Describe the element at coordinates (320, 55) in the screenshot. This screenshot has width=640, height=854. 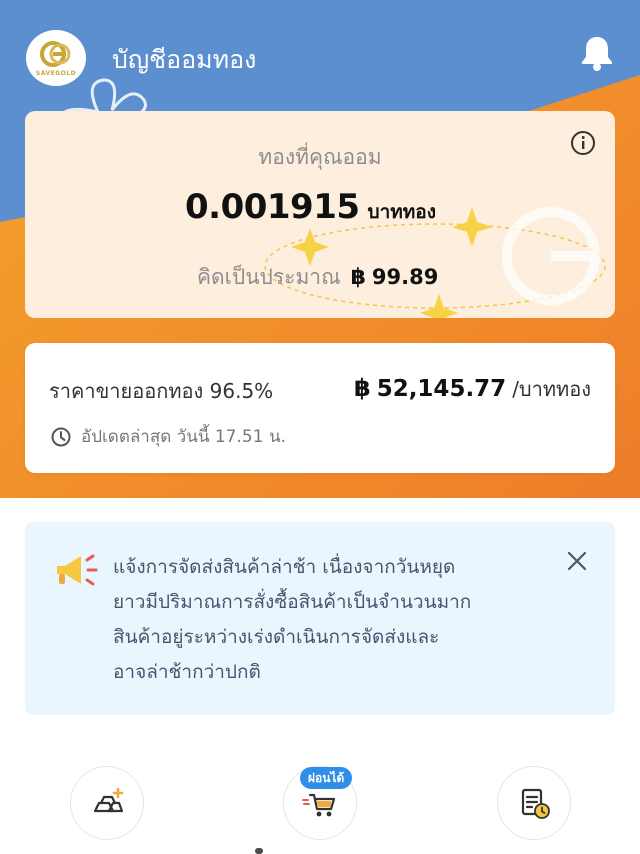
I see `app-header: SAVEGOLD บัญชีออมทอง` at that location.